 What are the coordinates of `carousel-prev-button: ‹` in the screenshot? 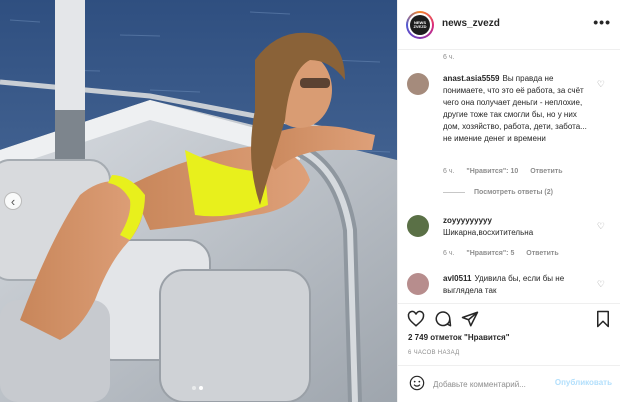 It's located at (13, 201).